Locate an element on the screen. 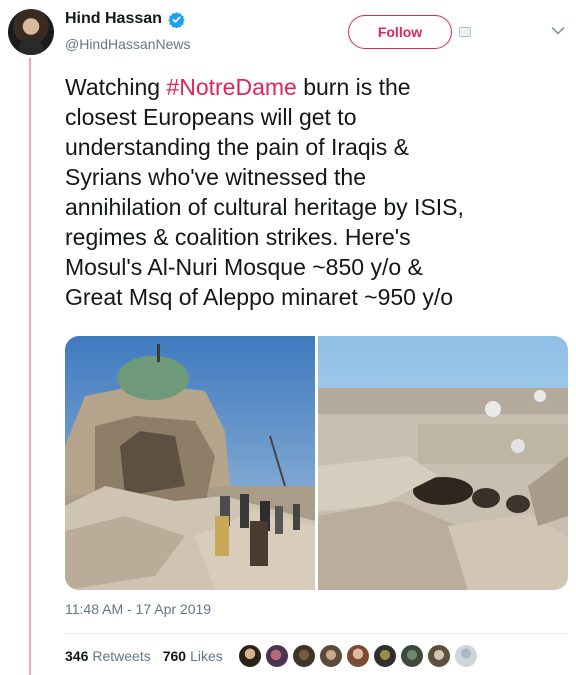 The height and width of the screenshot is (675, 576). avatar is located at coordinates (31, 32).